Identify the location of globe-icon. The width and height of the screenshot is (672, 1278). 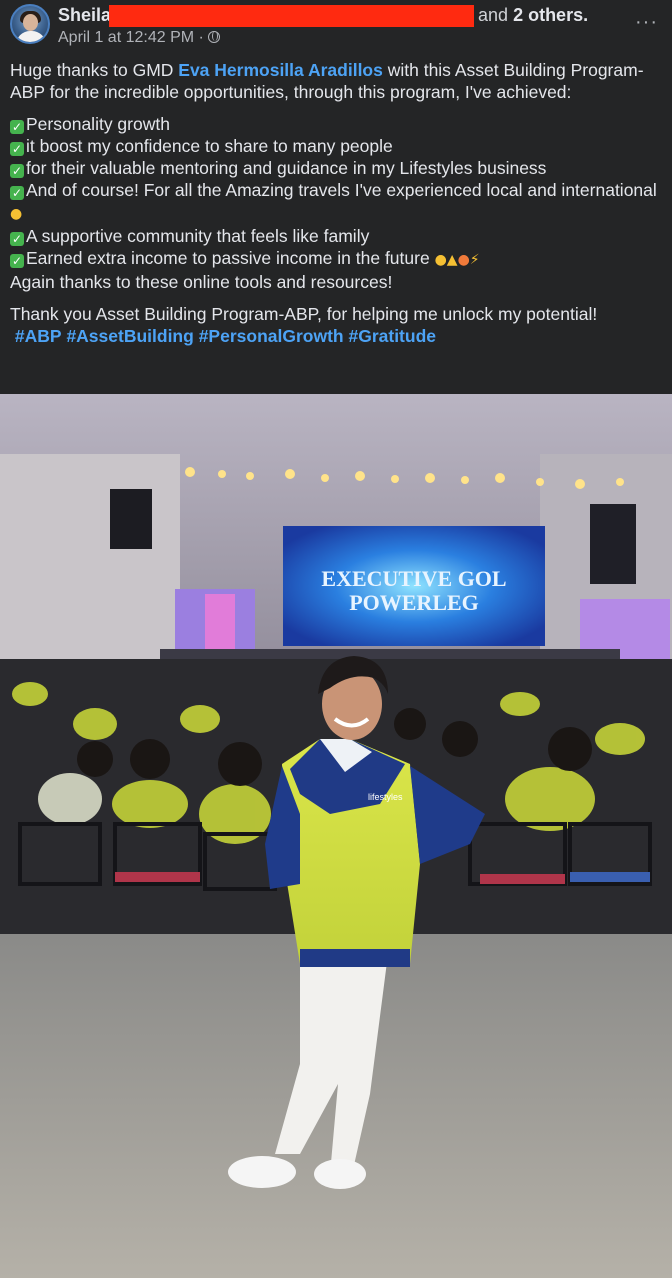
(213, 37).